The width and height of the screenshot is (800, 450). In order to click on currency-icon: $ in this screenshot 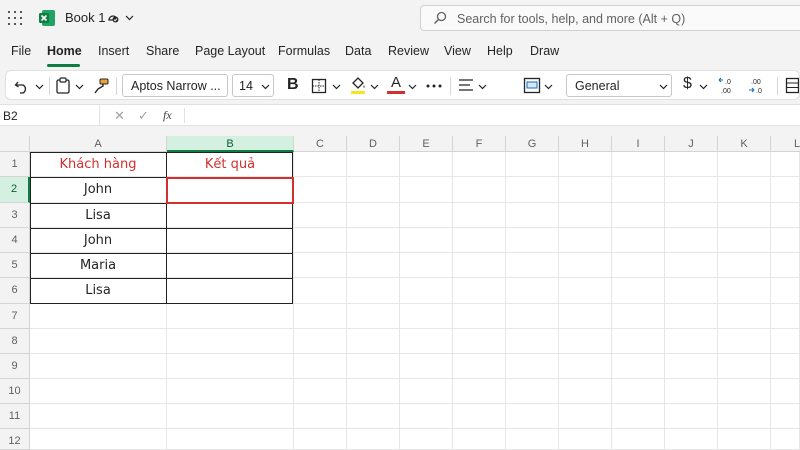, I will do `click(687, 84)`.